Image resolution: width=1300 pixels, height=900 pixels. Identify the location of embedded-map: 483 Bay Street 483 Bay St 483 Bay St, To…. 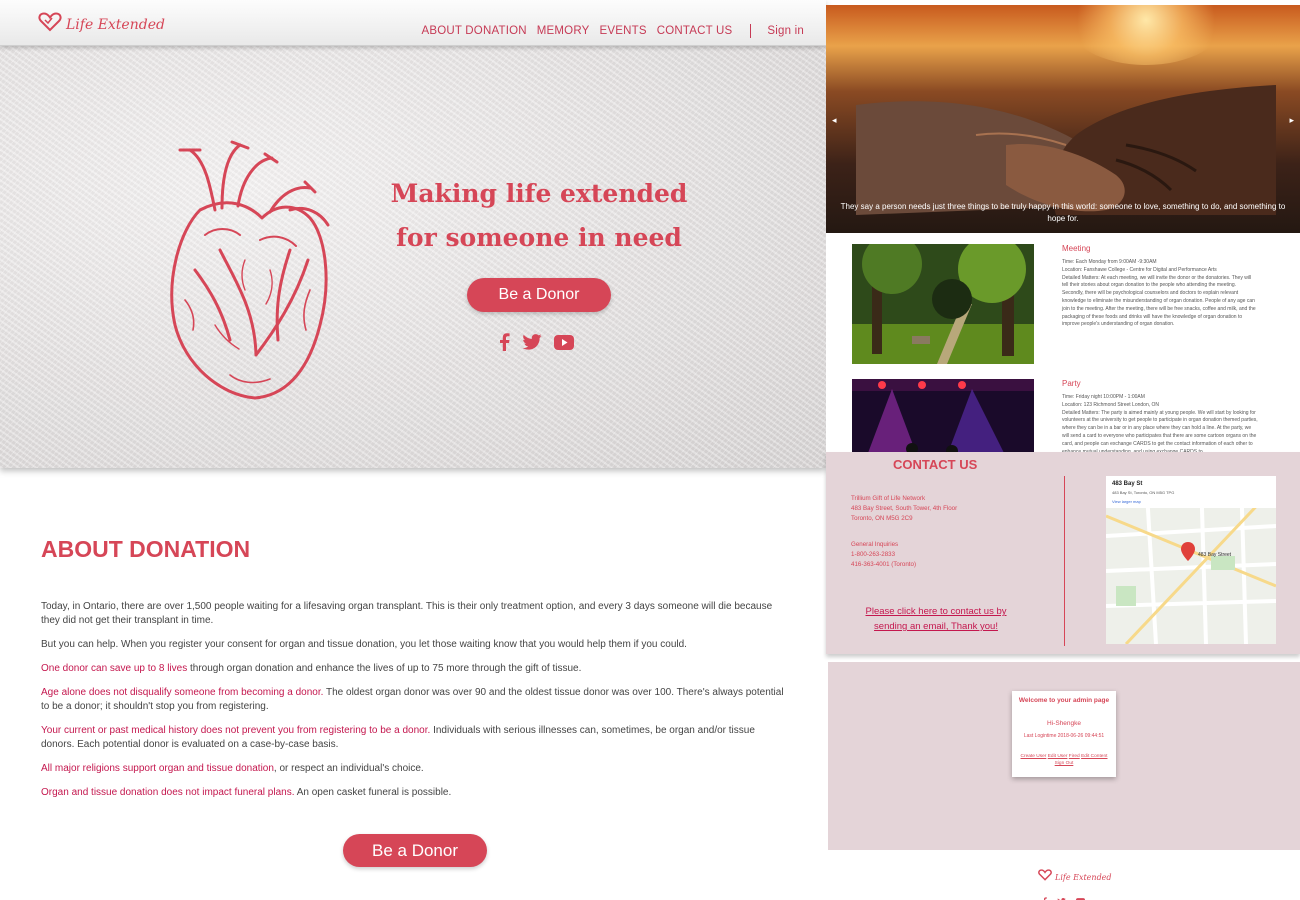
(1191, 560).